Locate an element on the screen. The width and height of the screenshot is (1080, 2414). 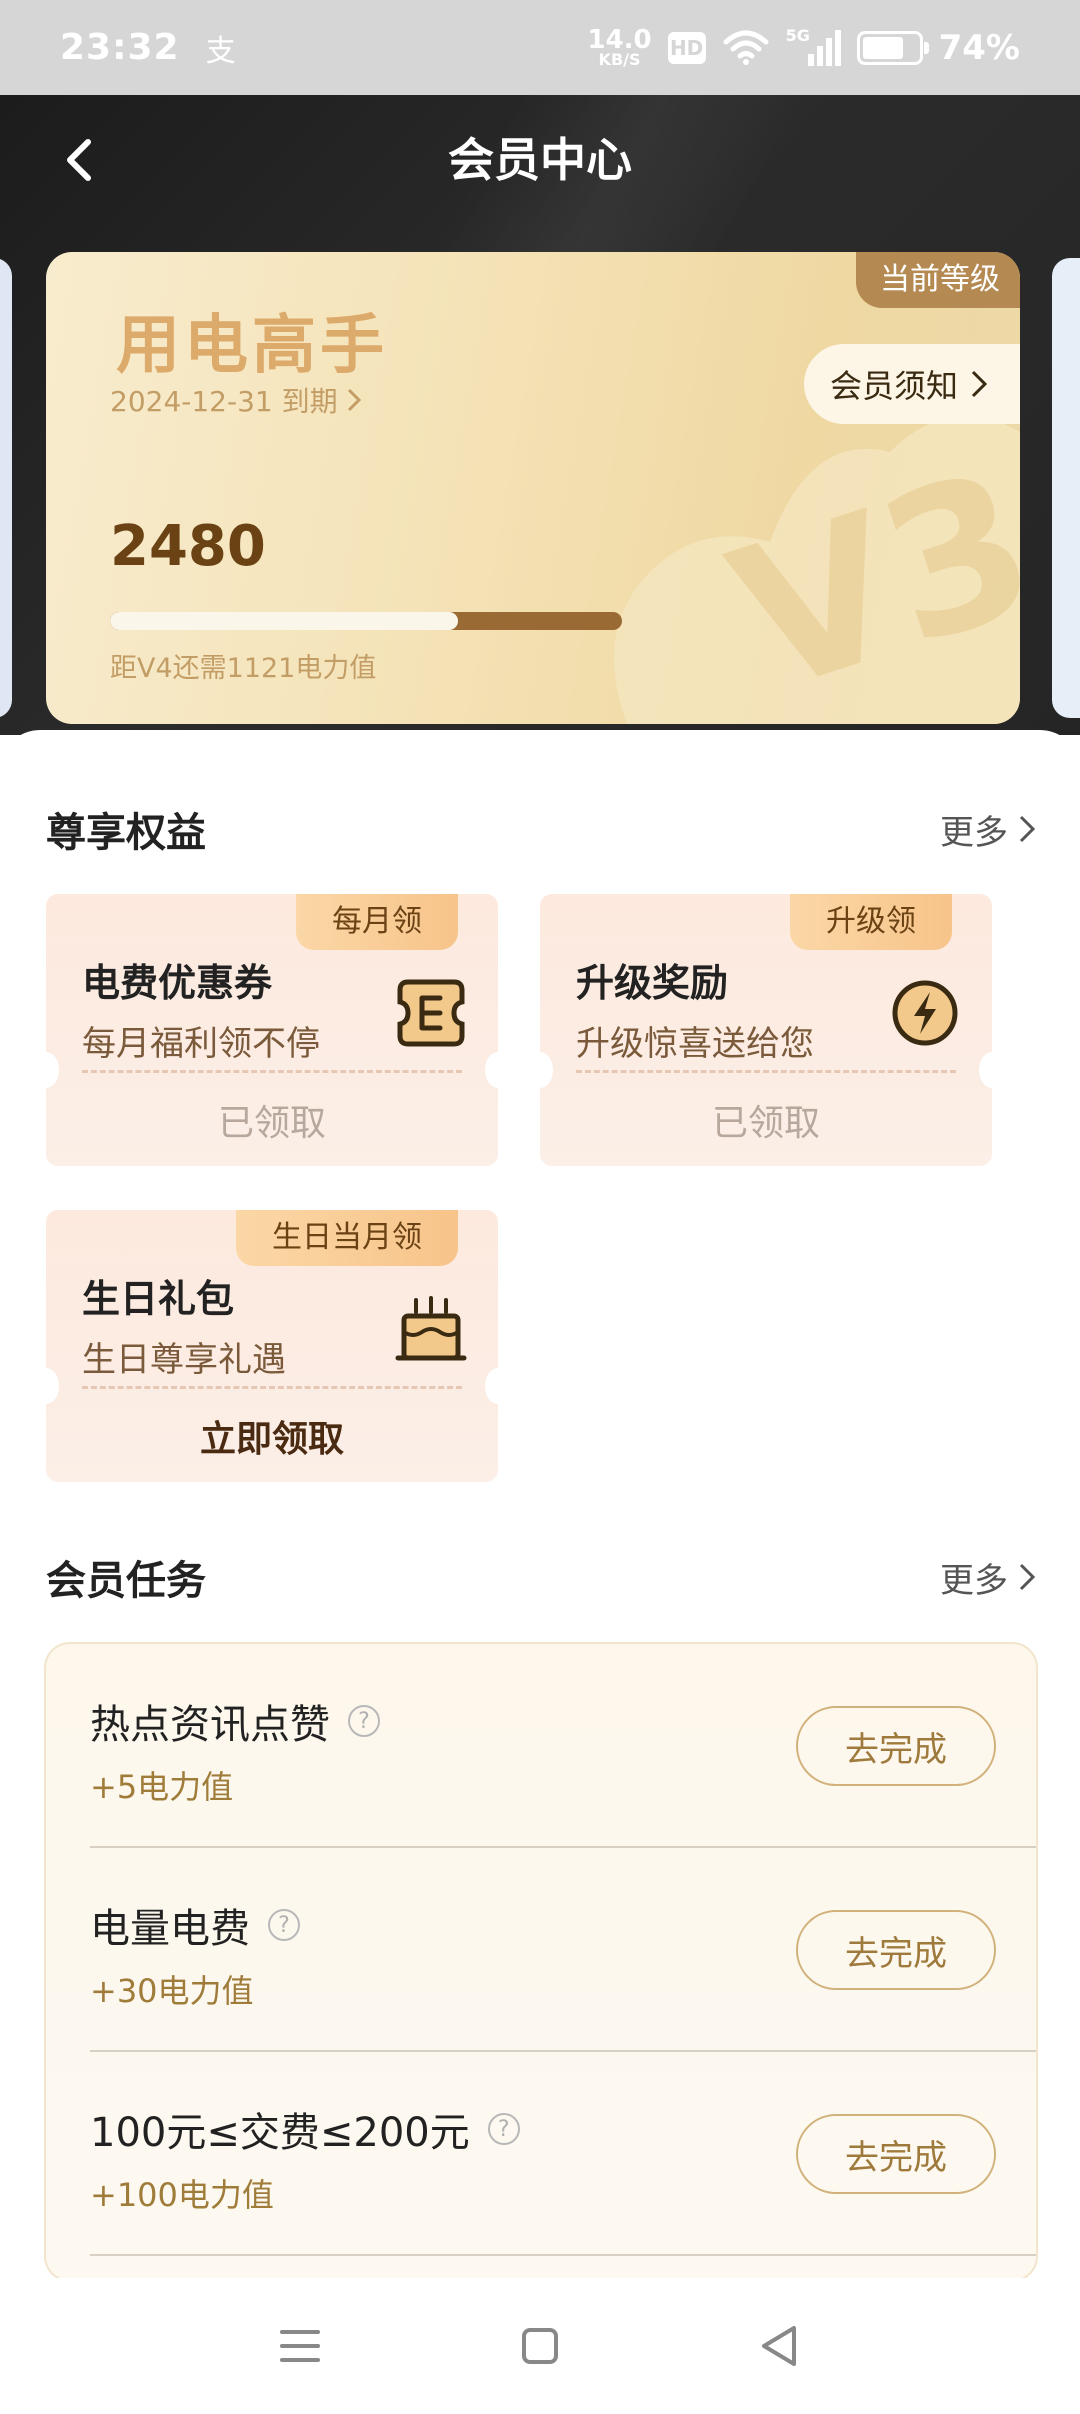
benefit-desc: 升级惊喜送给您 is located at coordinates (695, 1044).